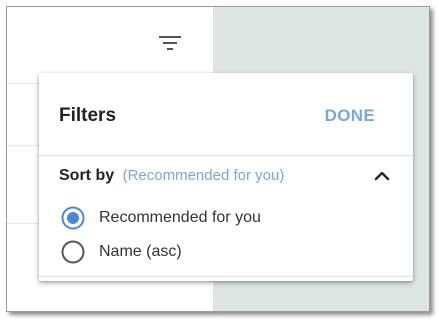 The height and width of the screenshot is (321, 439). Describe the element at coordinates (140, 251) in the screenshot. I see `sort-option-label: Name (asc)` at that location.